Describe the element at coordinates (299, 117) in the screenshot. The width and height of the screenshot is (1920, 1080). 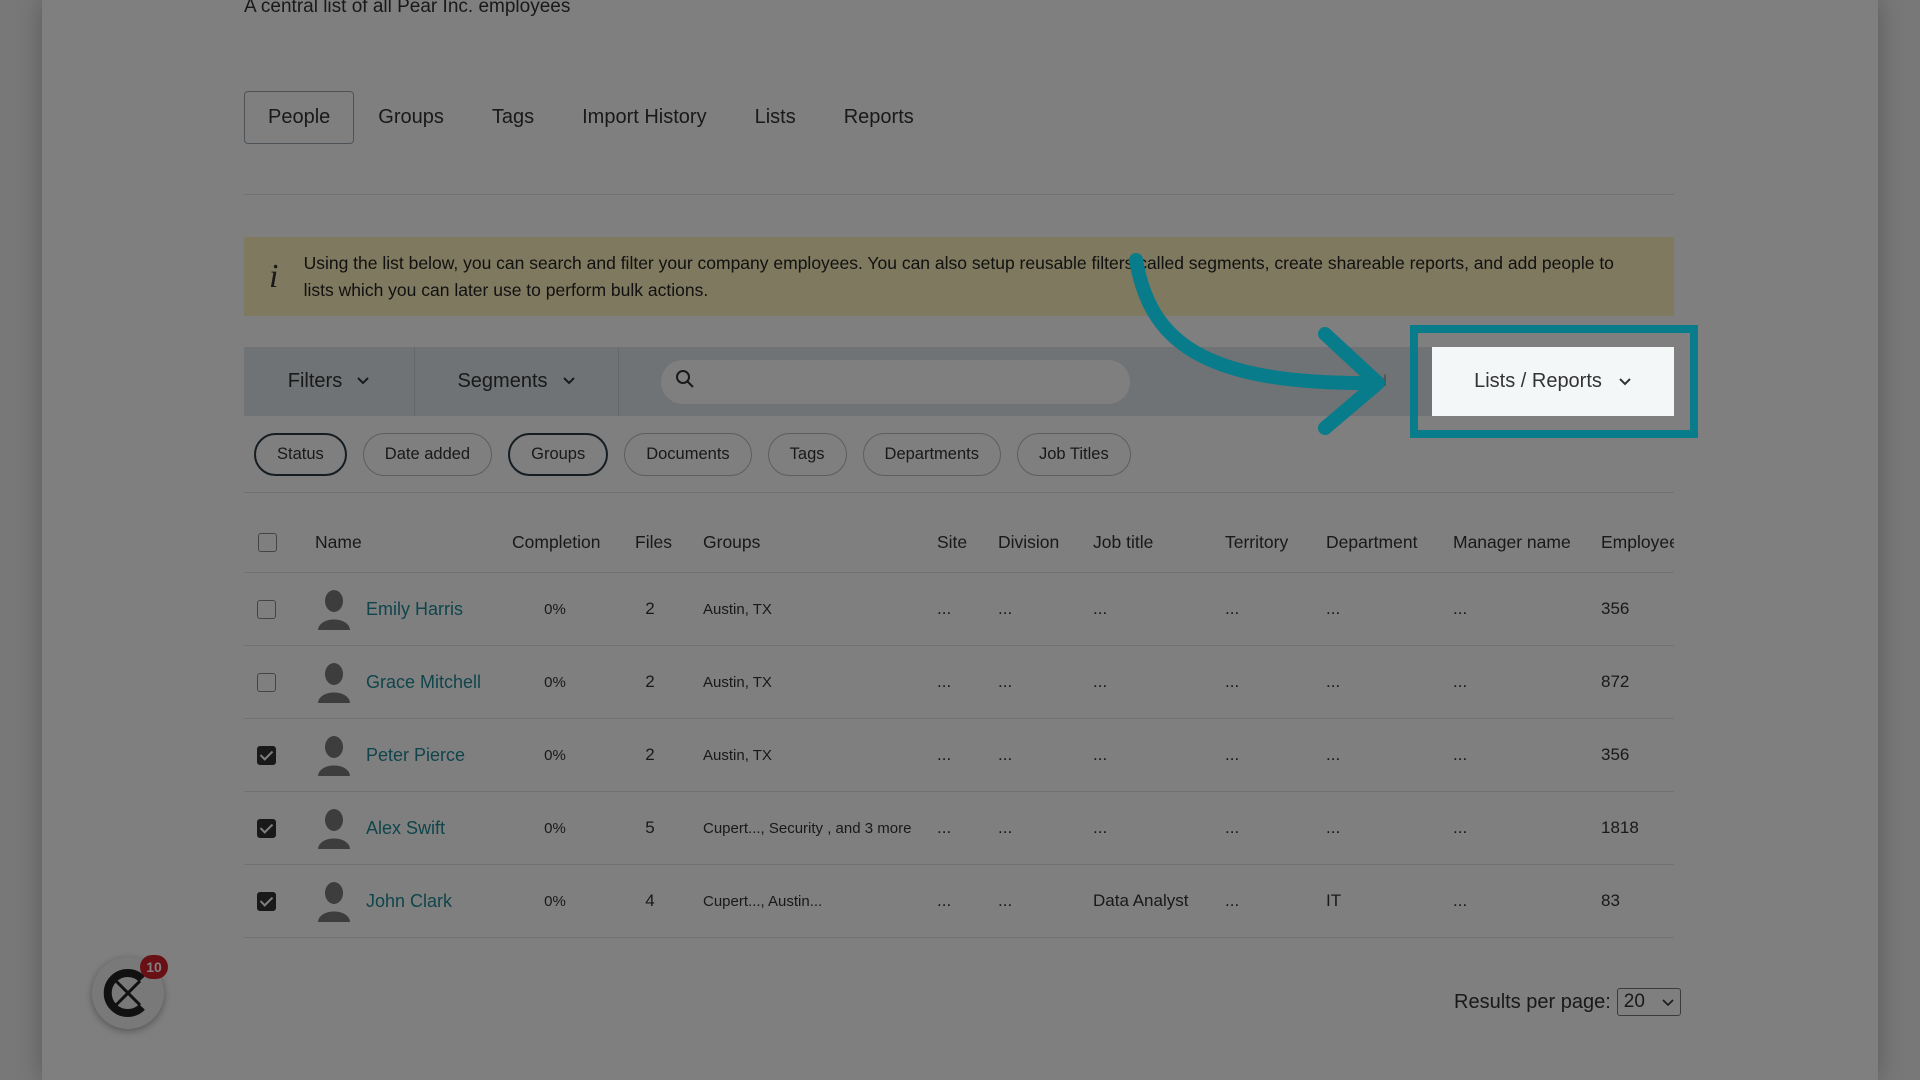
I see `tab-people: People` at that location.